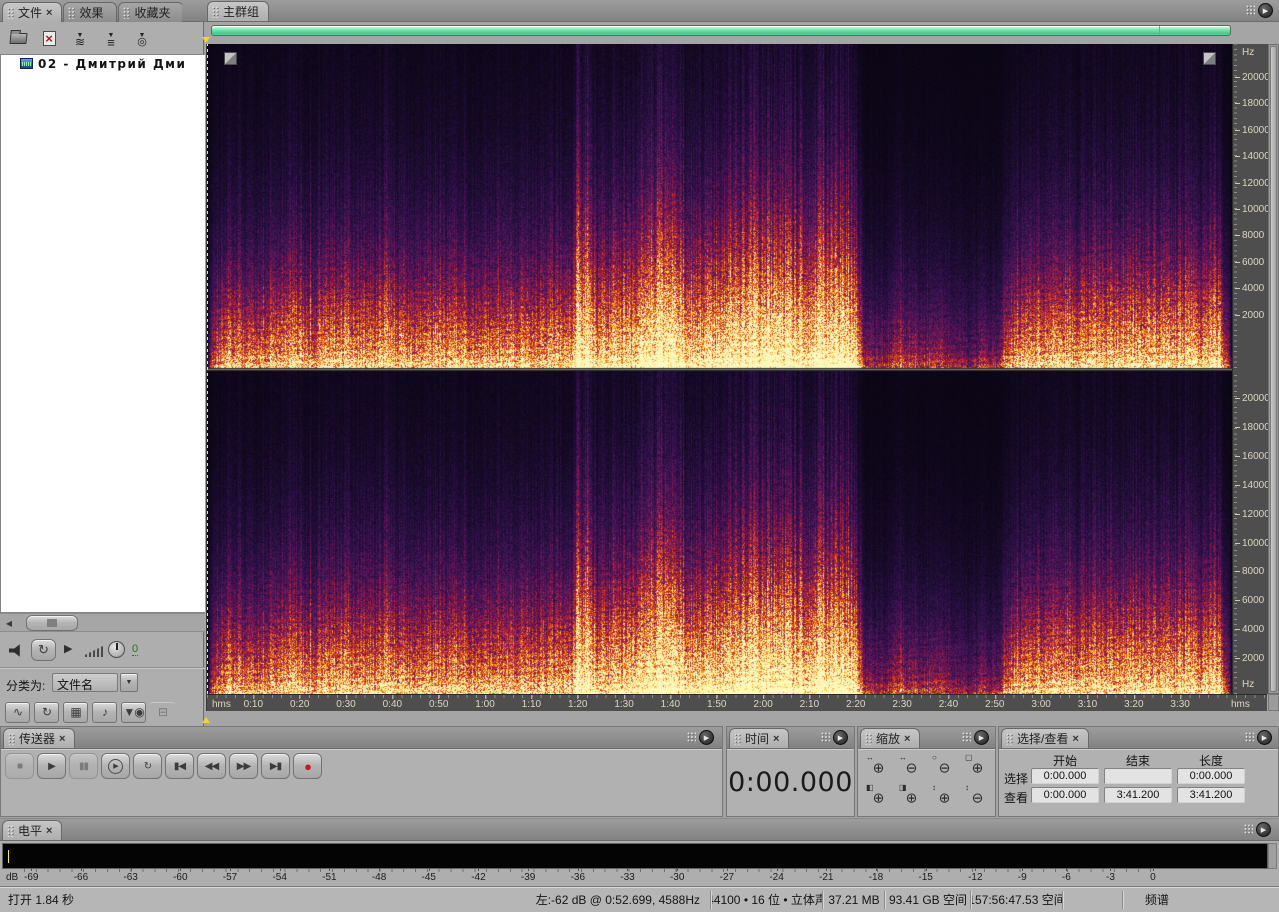 The width and height of the screenshot is (1279, 912). I want to click on vscroll-thumb, so click(1273, 369).